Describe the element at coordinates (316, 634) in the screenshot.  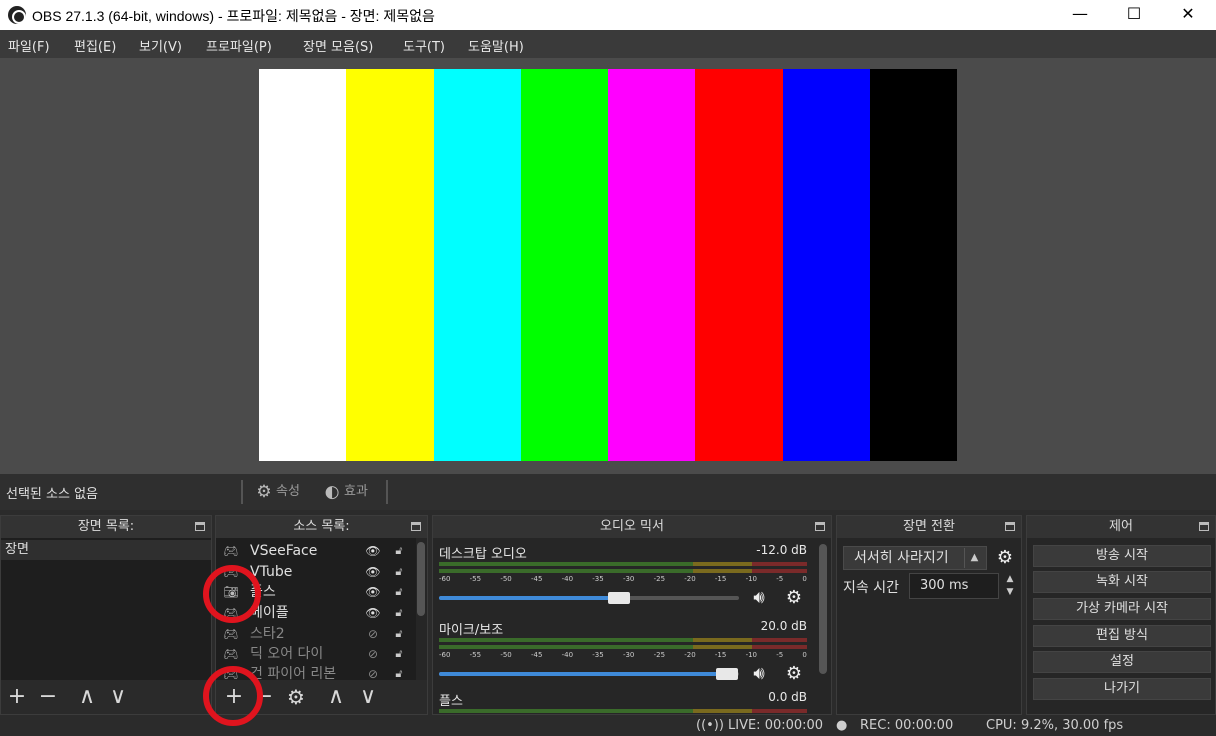
I see `source-item-starcraft2: 🎮︎ 스타2 ⊘ 🔓︎` at that location.